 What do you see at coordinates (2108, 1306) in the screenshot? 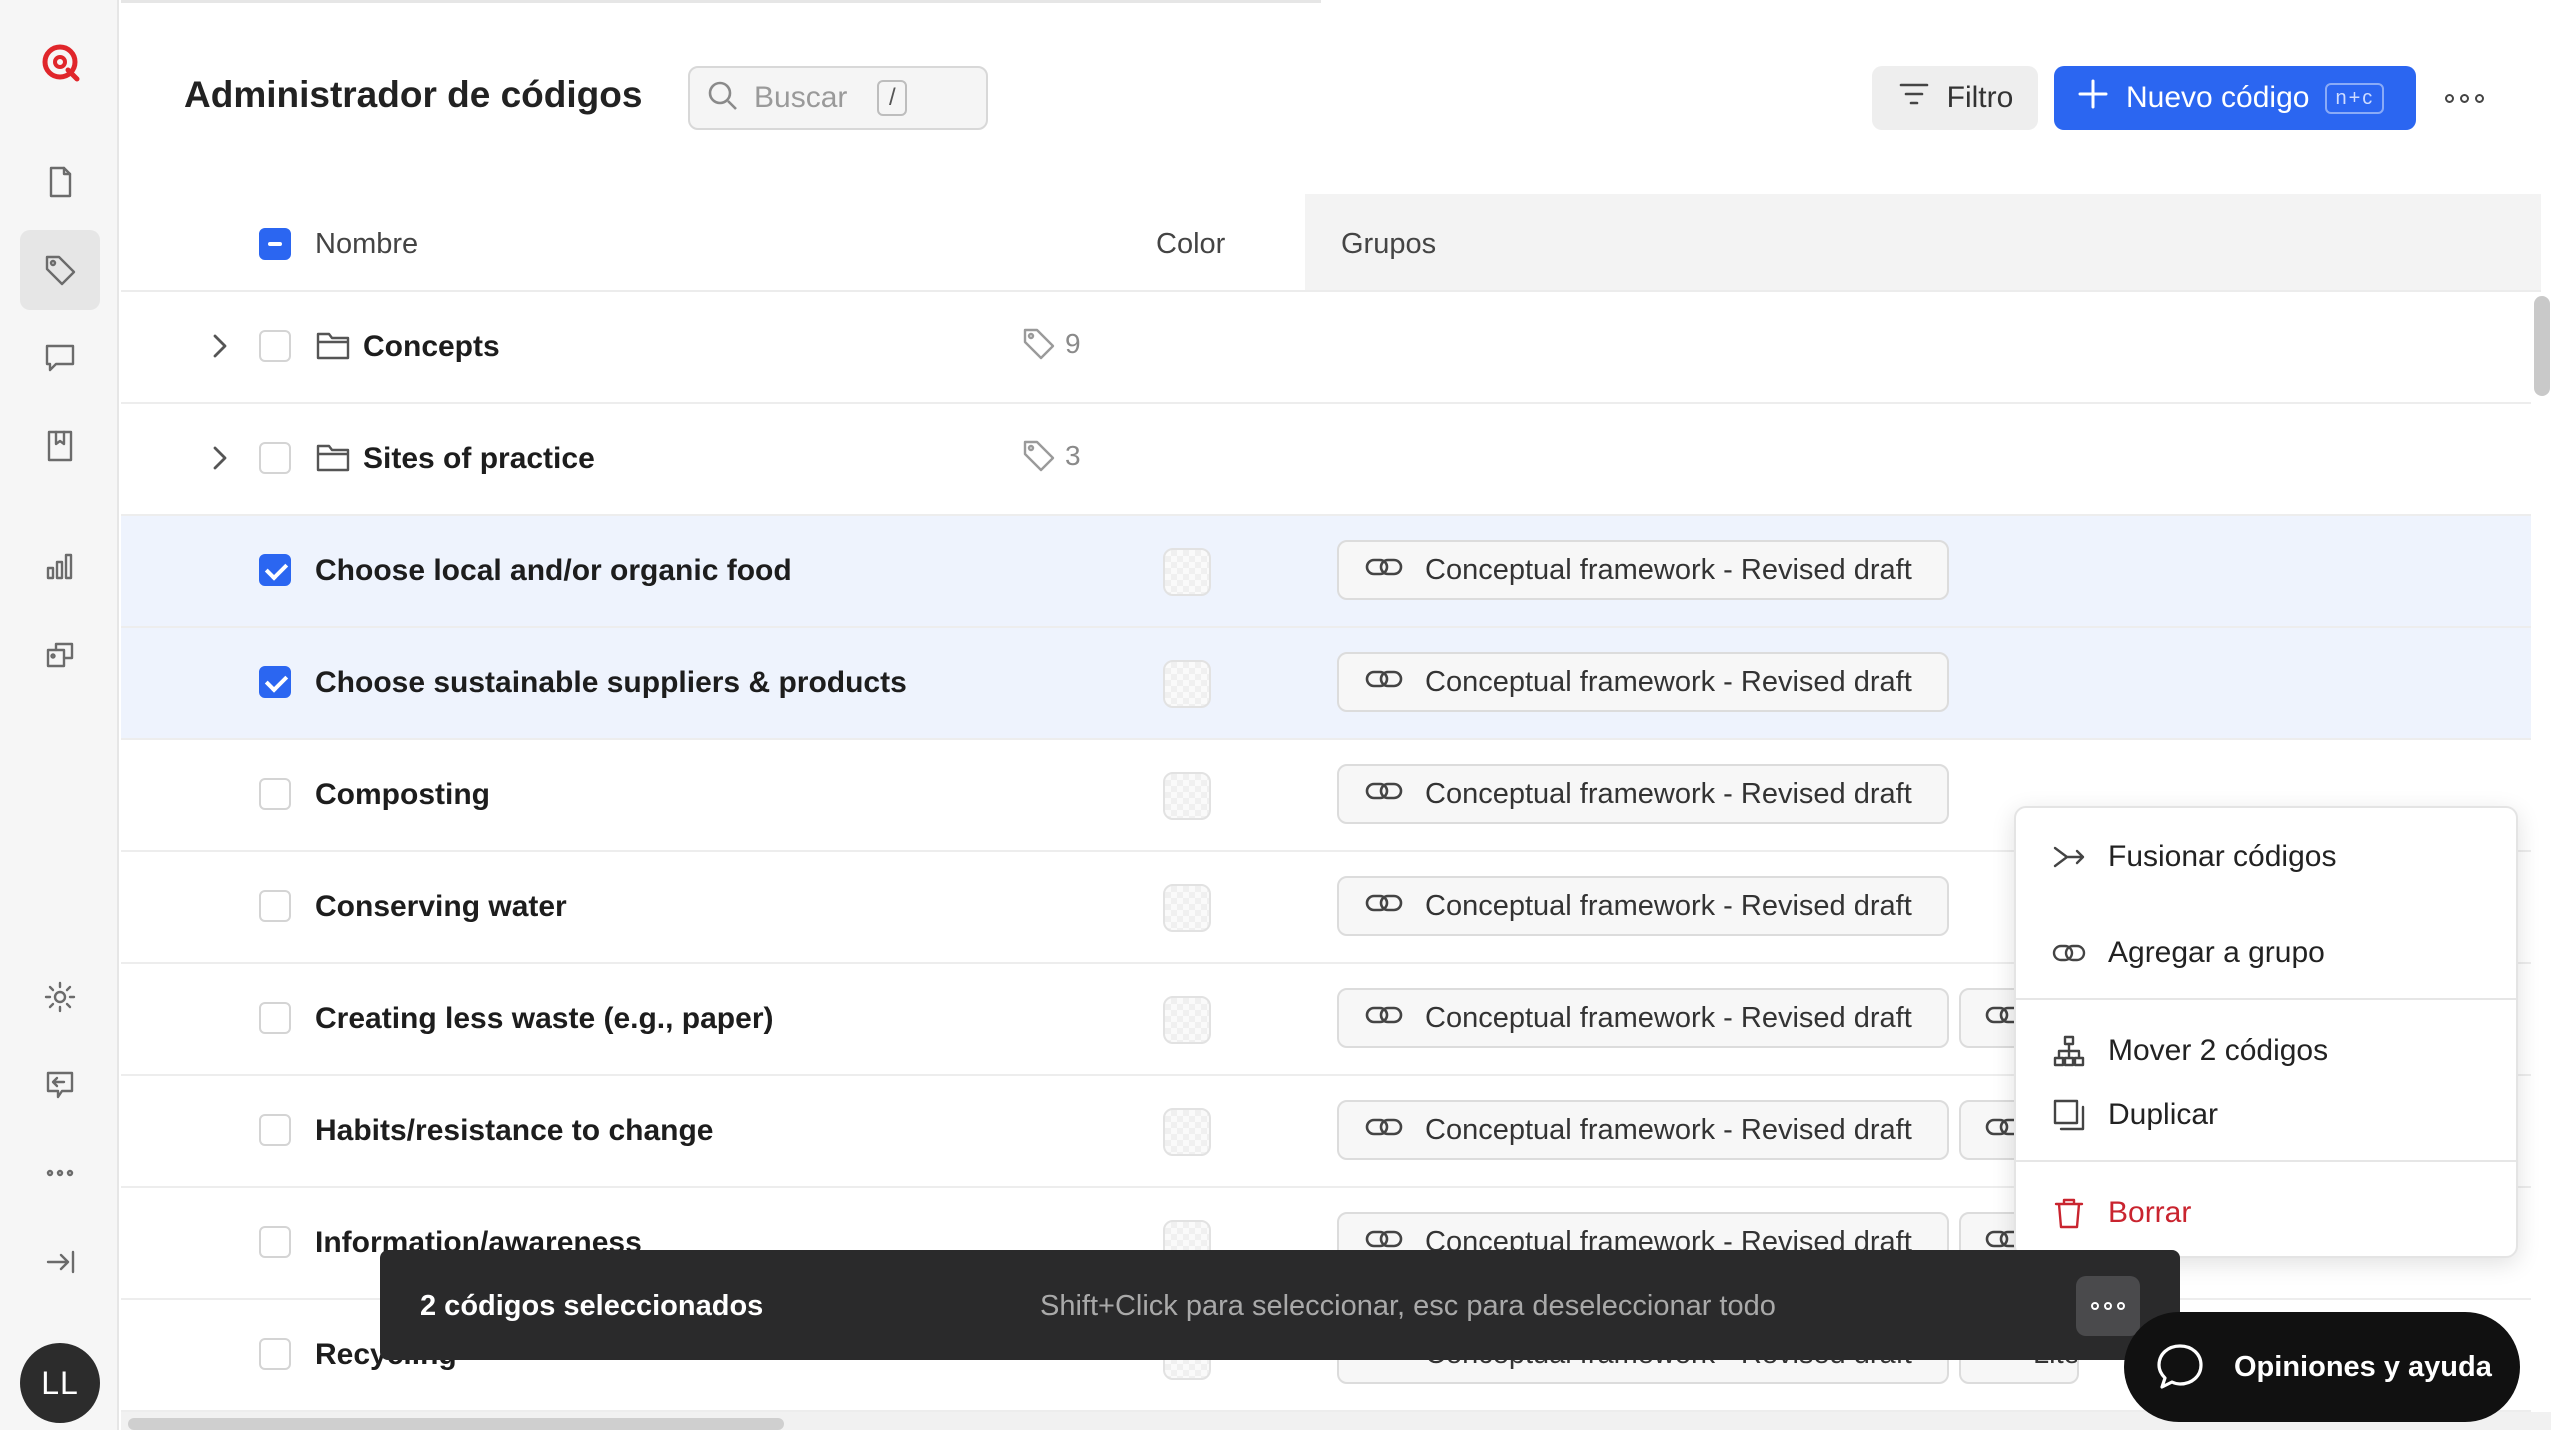
I see `selection-more-button` at bounding box center [2108, 1306].